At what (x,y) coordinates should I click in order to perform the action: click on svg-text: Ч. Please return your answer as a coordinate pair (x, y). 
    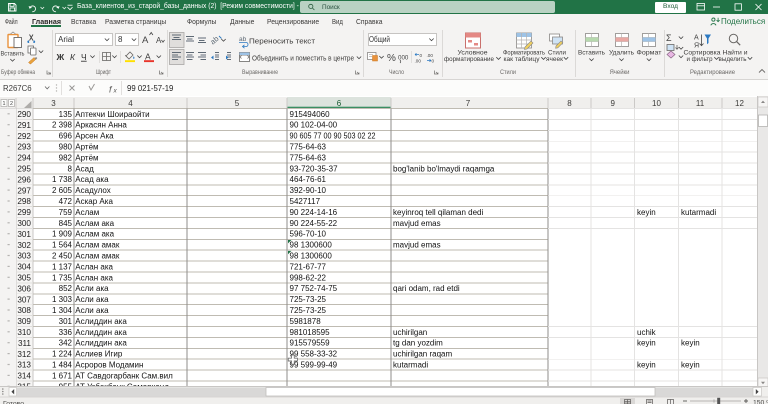
    Looking at the image, I should click on (84, 57).